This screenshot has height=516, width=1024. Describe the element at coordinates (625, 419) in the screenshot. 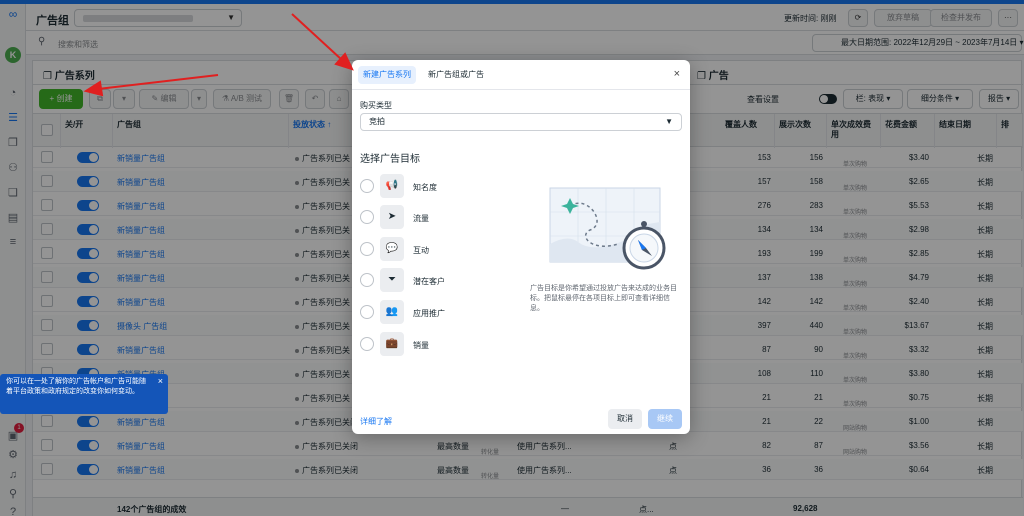

I see `cancel-button: 取消` at that location.